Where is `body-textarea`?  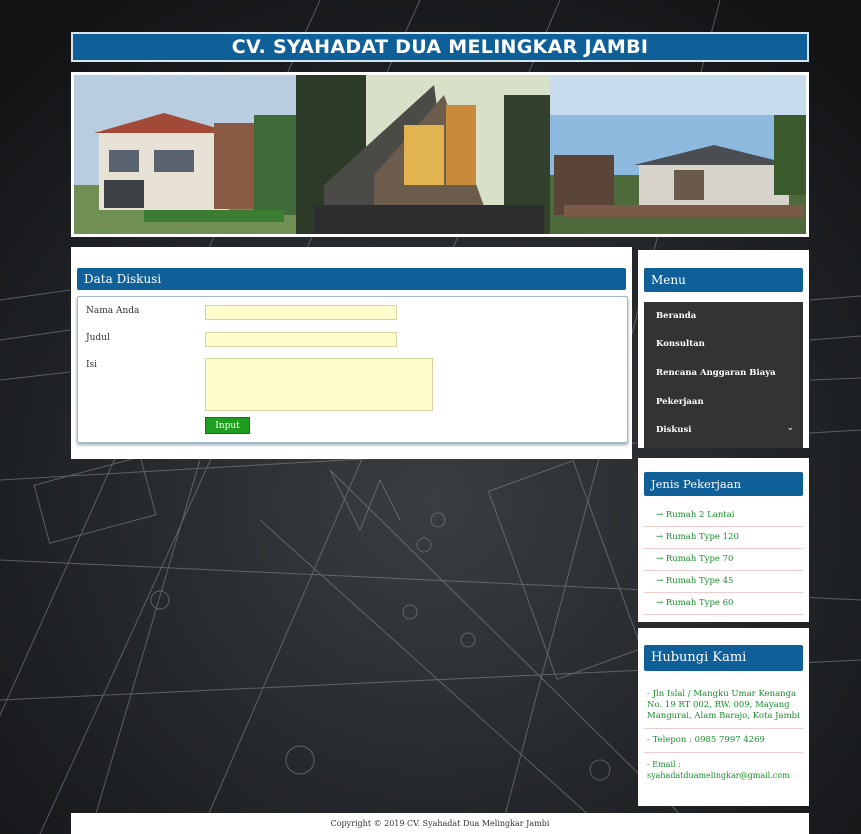 body-textarea is located at coordinates (319, 384).